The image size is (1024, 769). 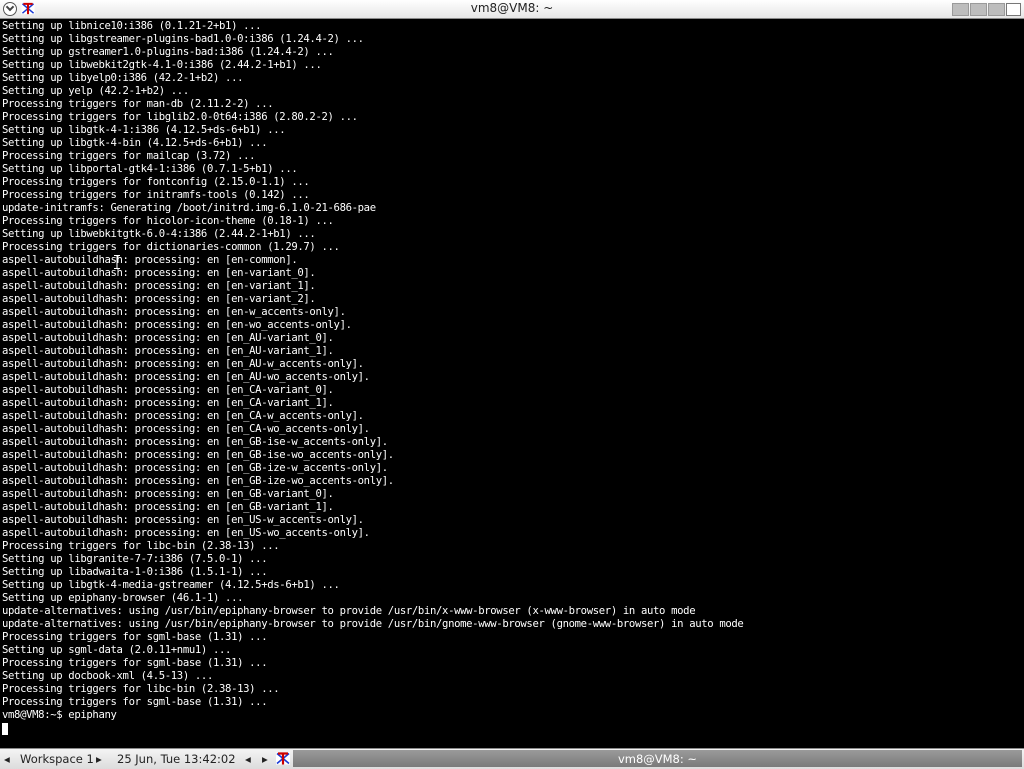 I want to click on workspace-label: Workspace 1, so click(x=57, y=759).